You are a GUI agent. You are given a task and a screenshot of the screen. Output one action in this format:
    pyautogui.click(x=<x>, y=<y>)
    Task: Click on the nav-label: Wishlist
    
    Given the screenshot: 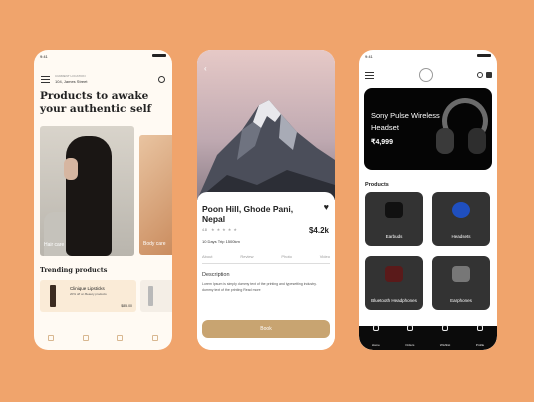 What is the action you would take?
    pyautogui.click(x=445, y=345)
    